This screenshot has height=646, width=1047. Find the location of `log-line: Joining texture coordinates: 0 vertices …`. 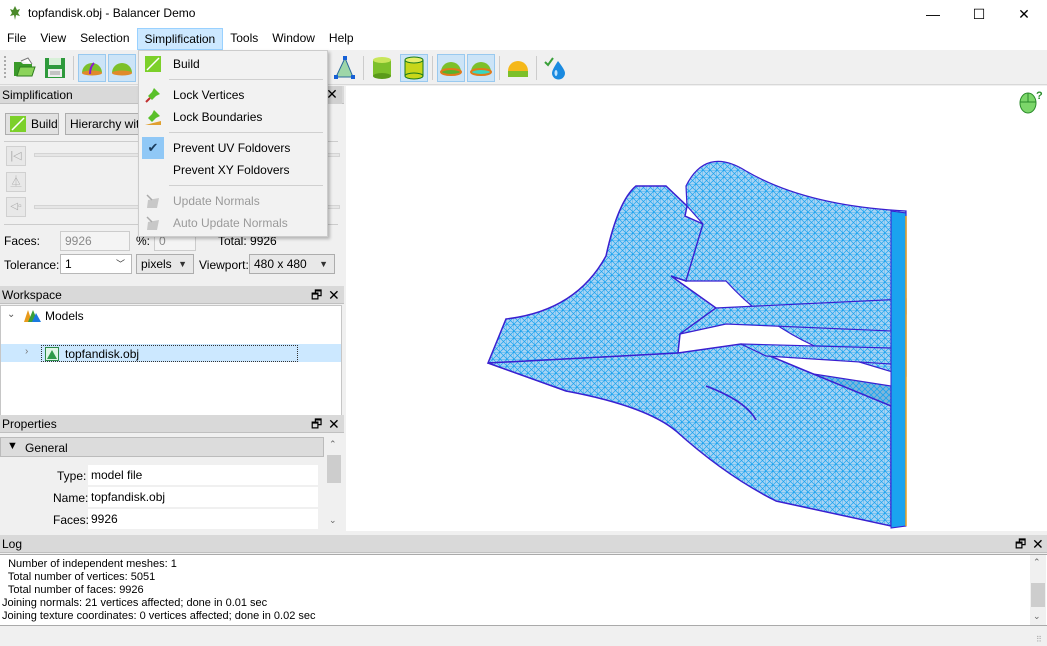

log-line: Joining texture coordinates: 0 vertices … is located at coordinates (159, 616).